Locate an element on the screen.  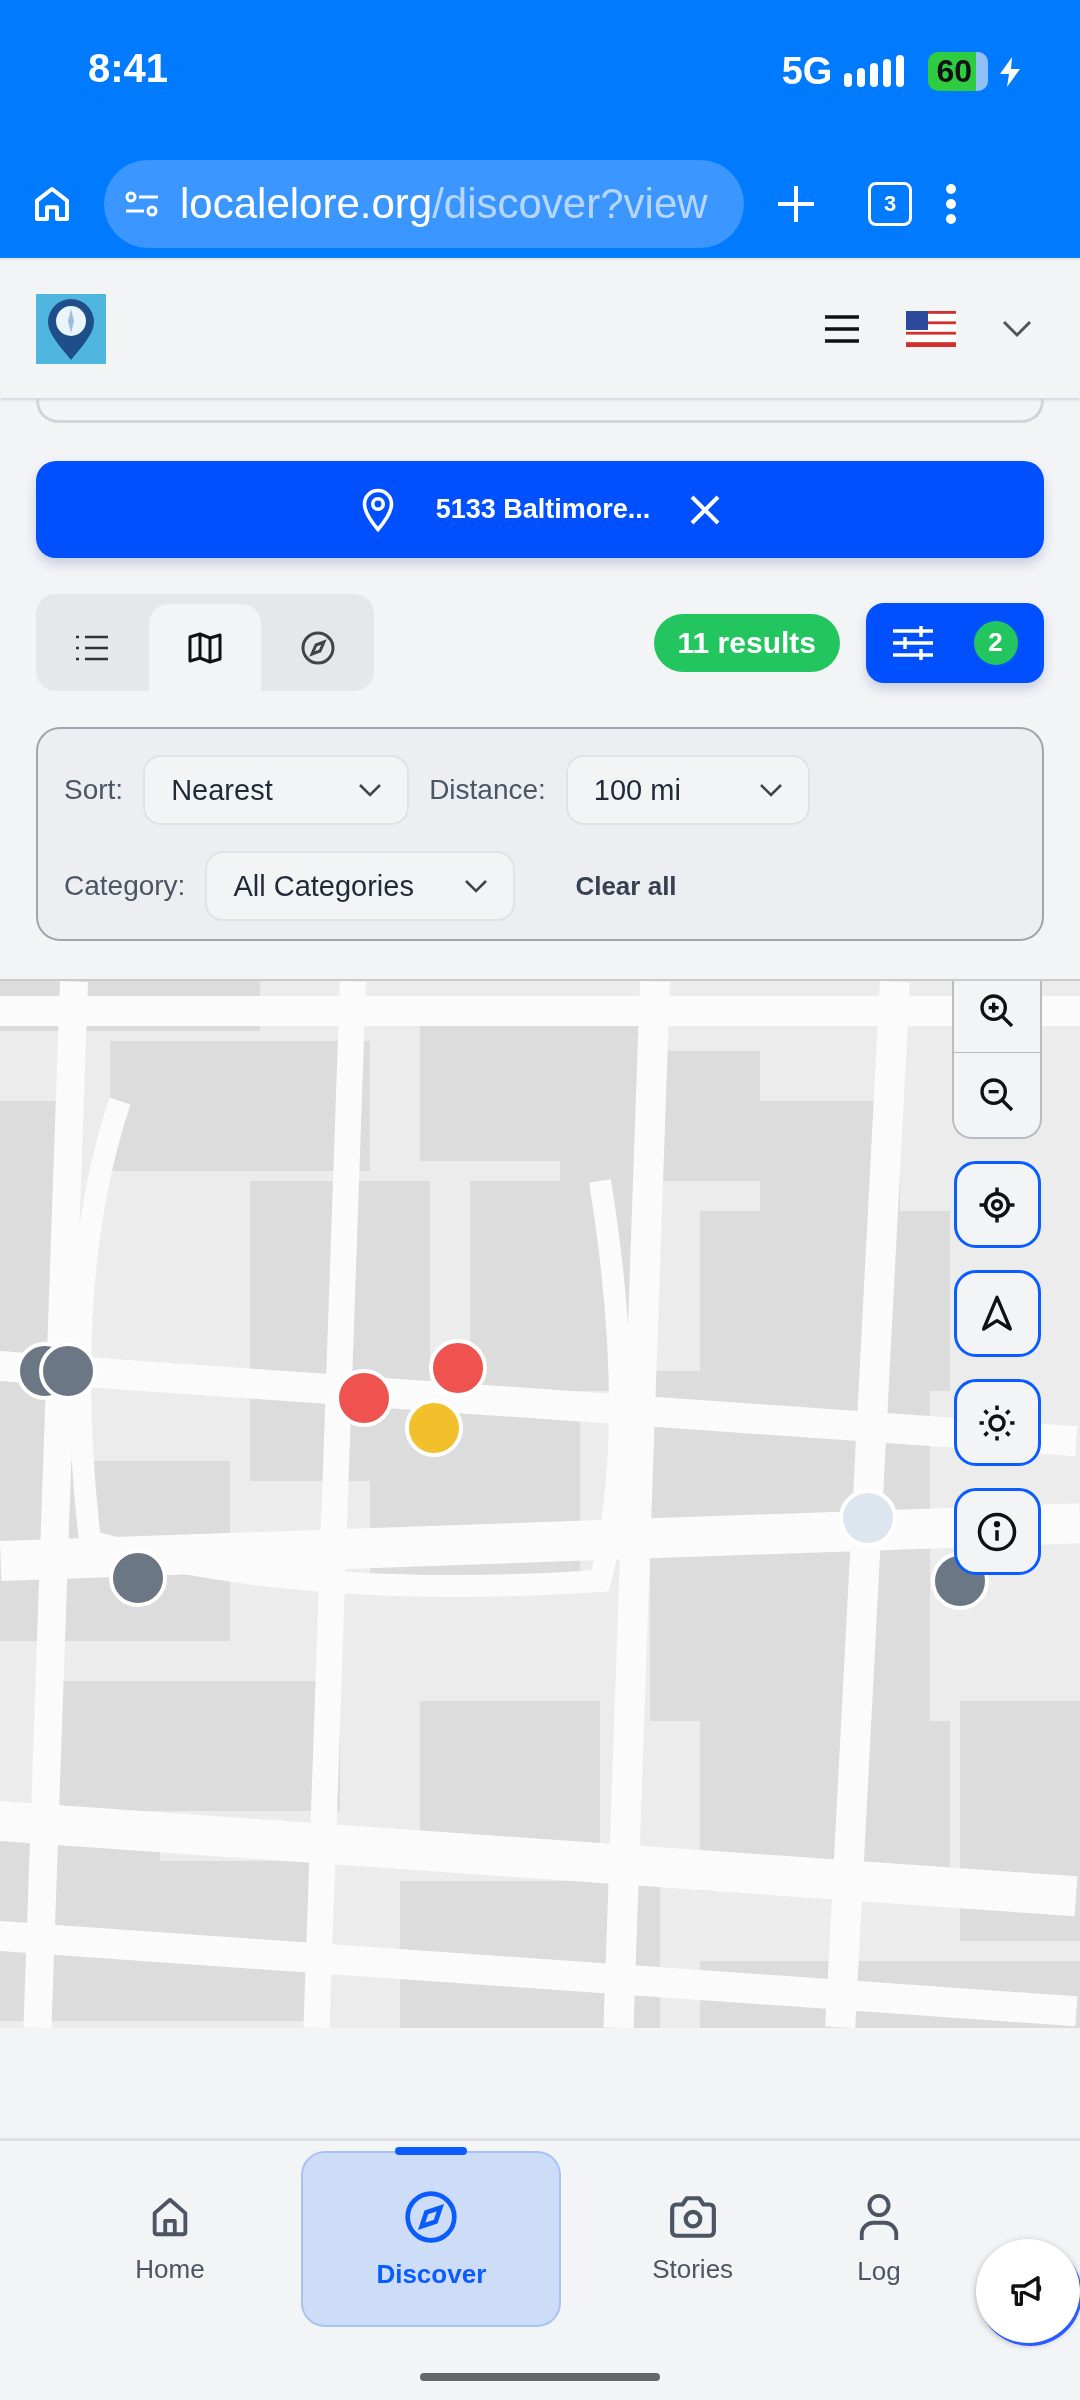
category-label: Category: is located at coordinates (125, 886).